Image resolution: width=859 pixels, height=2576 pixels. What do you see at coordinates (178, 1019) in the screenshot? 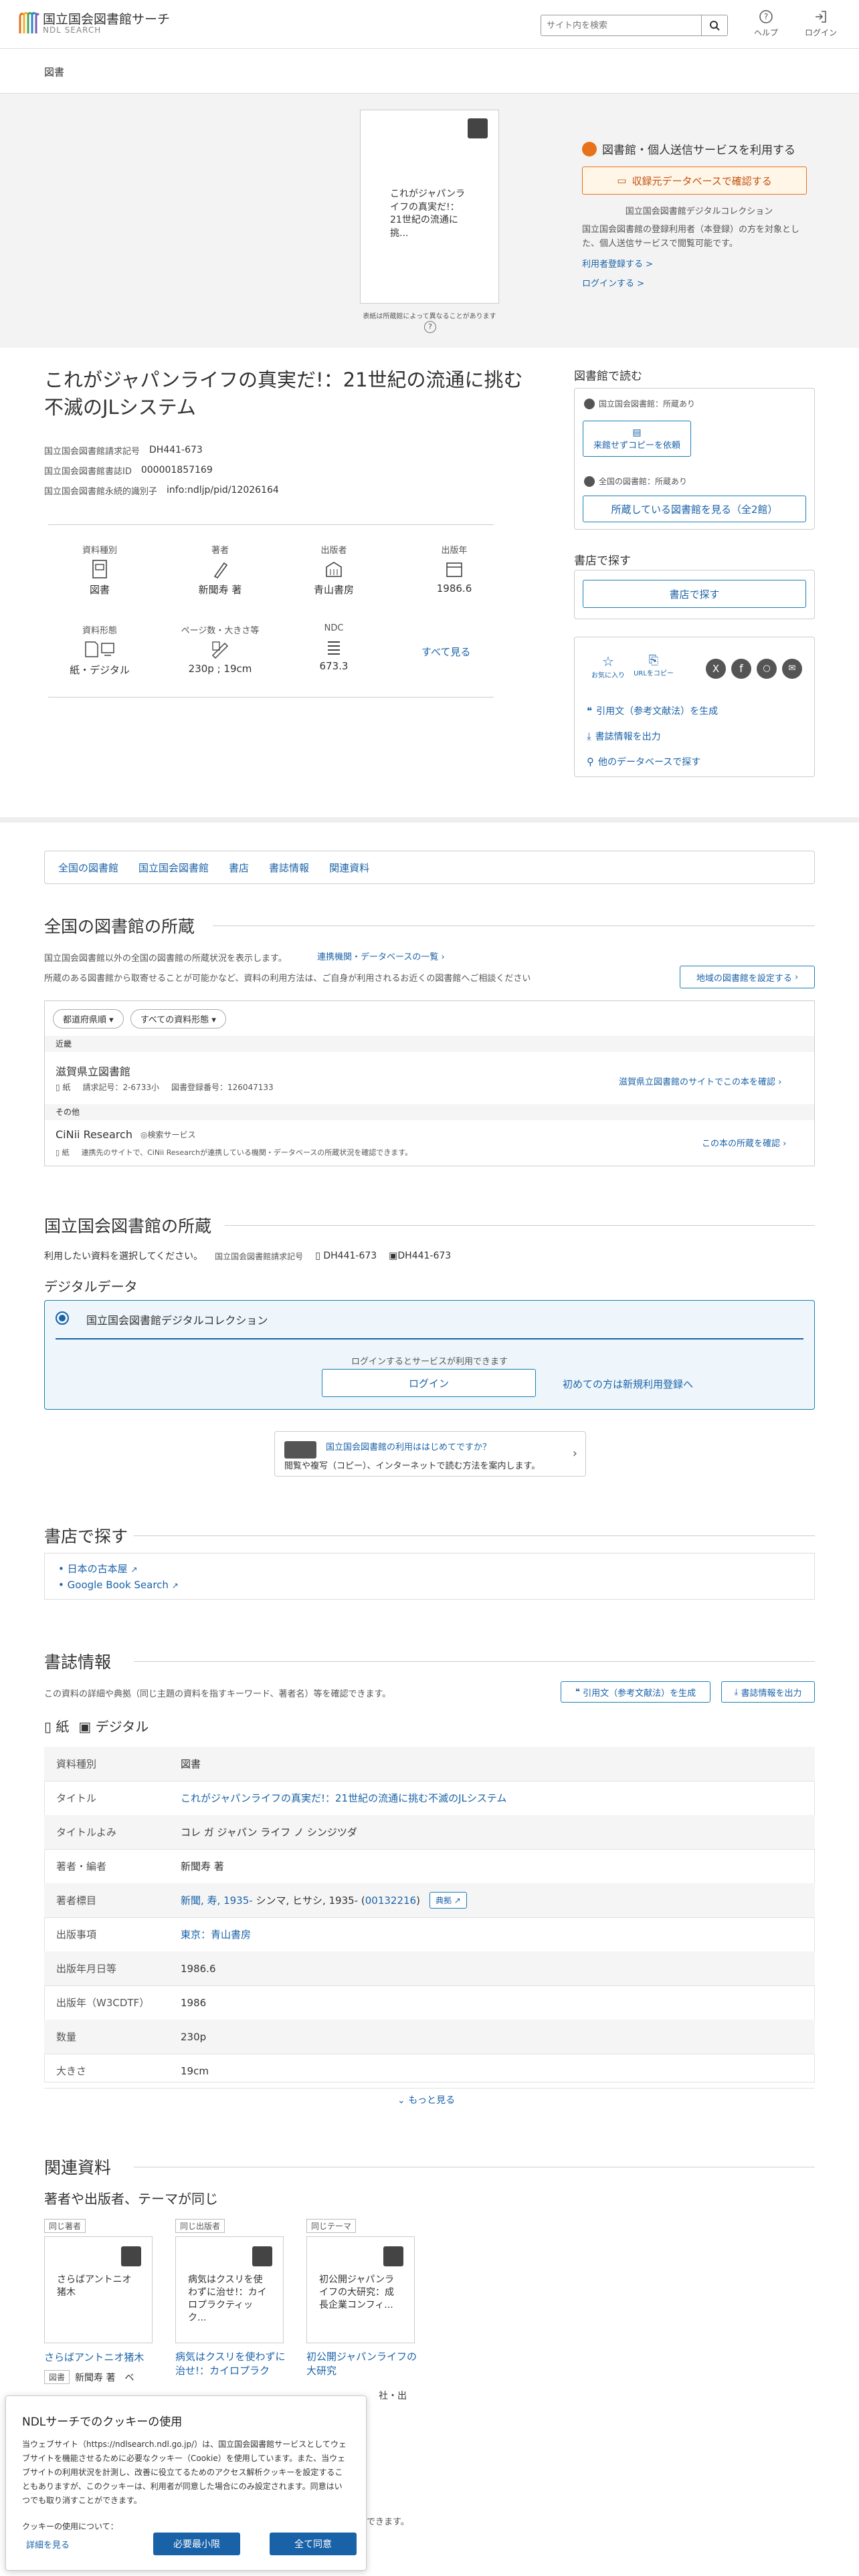
I see `type-filter: すべての資料形態 ▾` at bounding box center [178, 1019].